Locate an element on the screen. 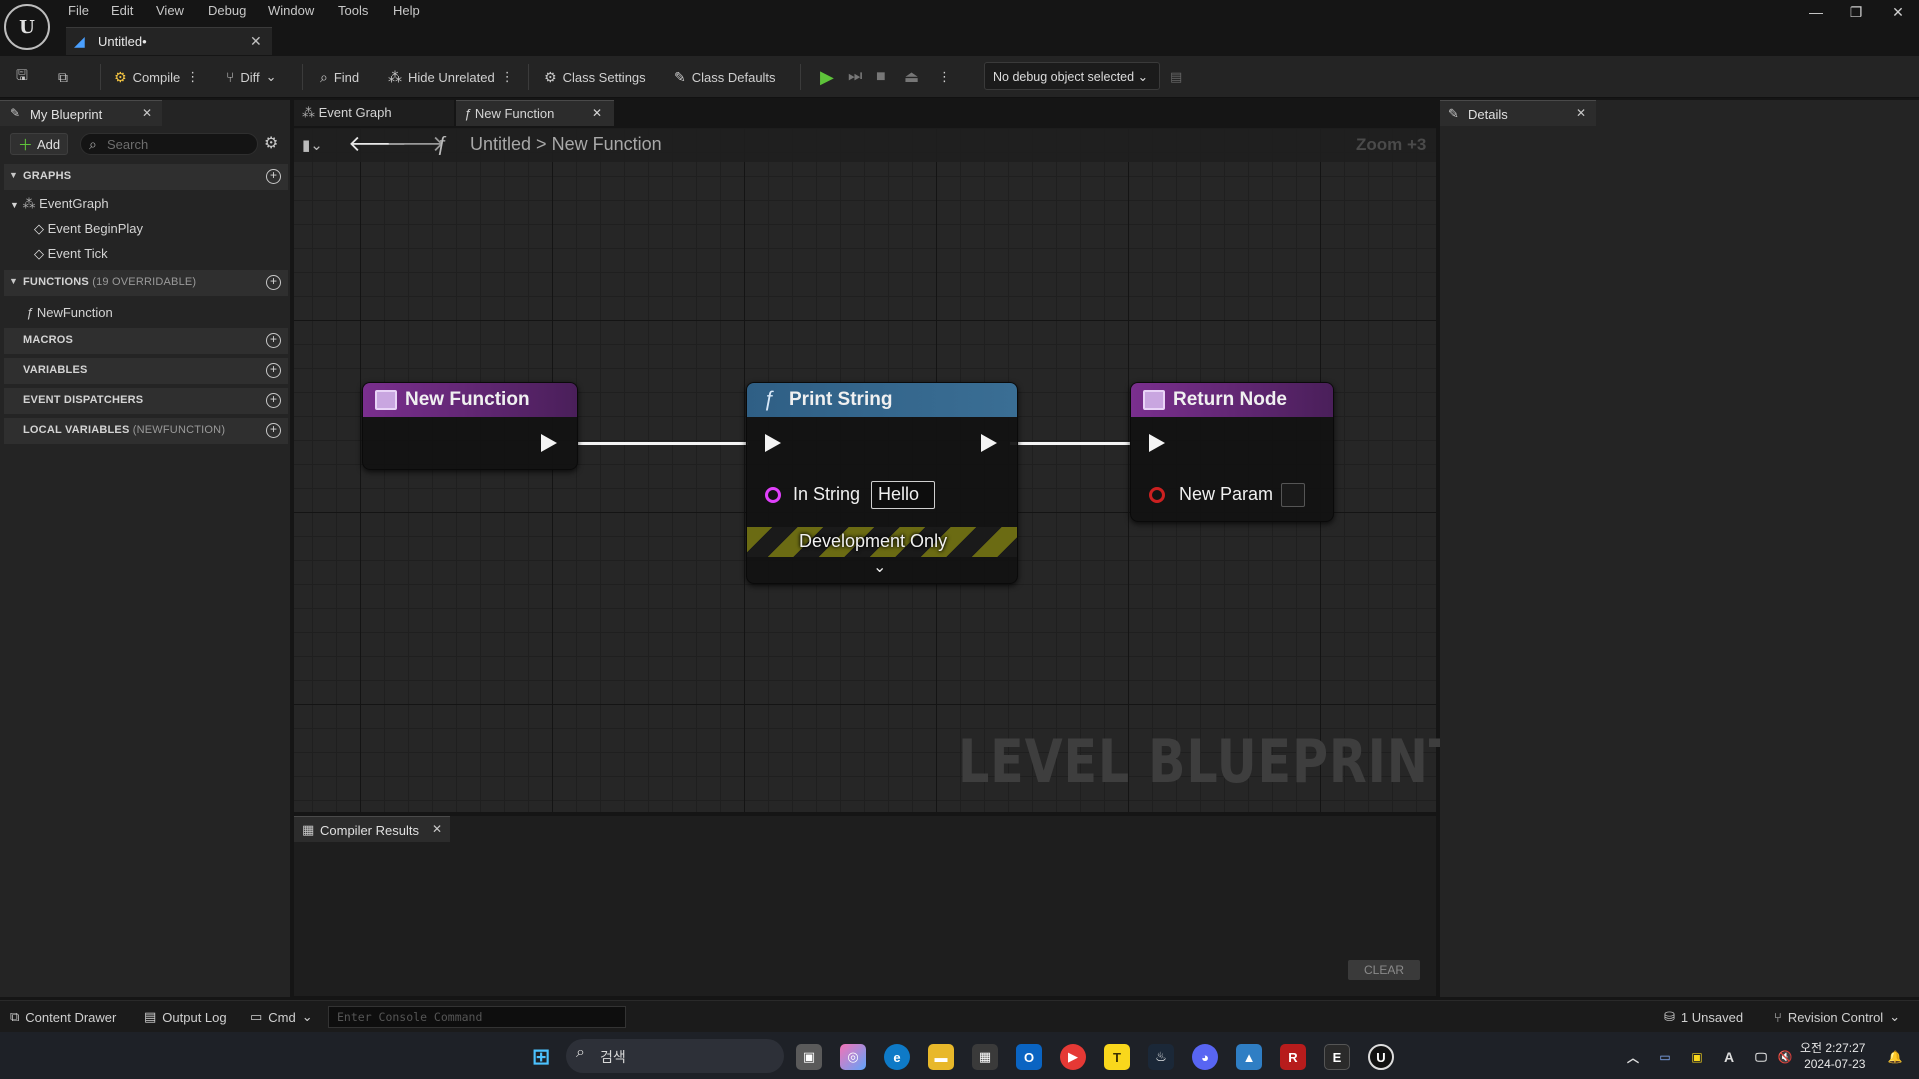 The image size is (1919, 1079). tree-item-event-beginplay: ◇ Event BeginPlay is located at coordinates (88, 229).